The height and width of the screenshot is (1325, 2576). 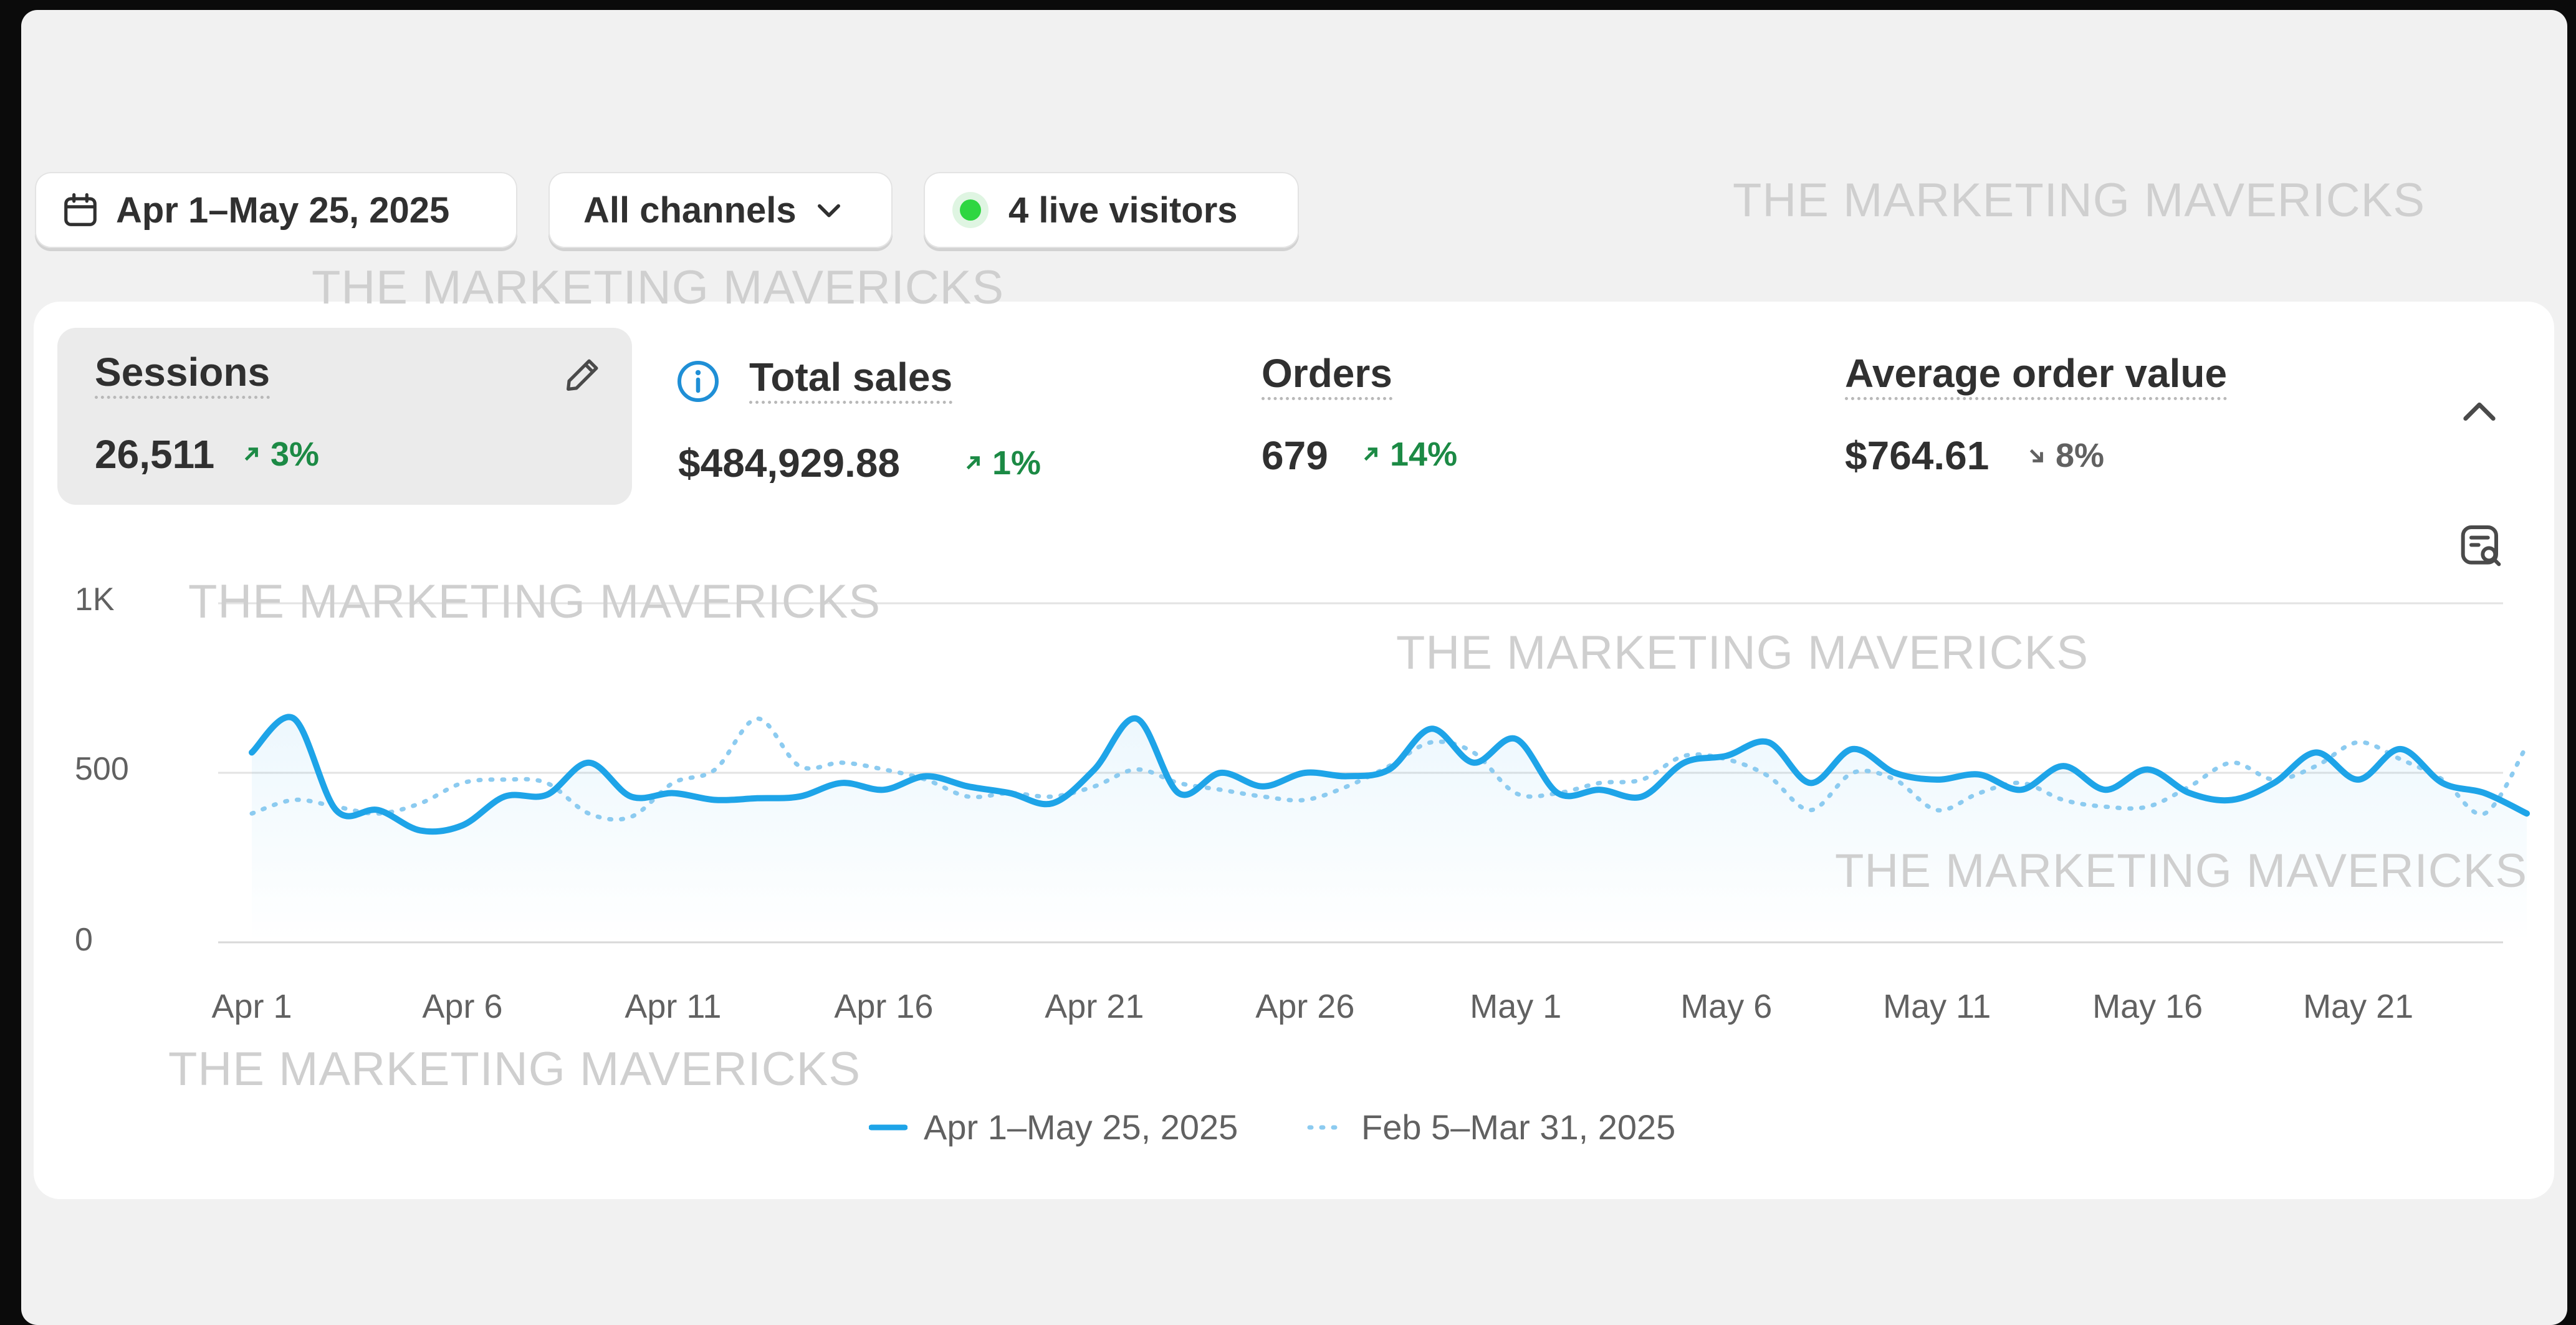 I want to click on calendar-icon, so click(x=80, y=209).